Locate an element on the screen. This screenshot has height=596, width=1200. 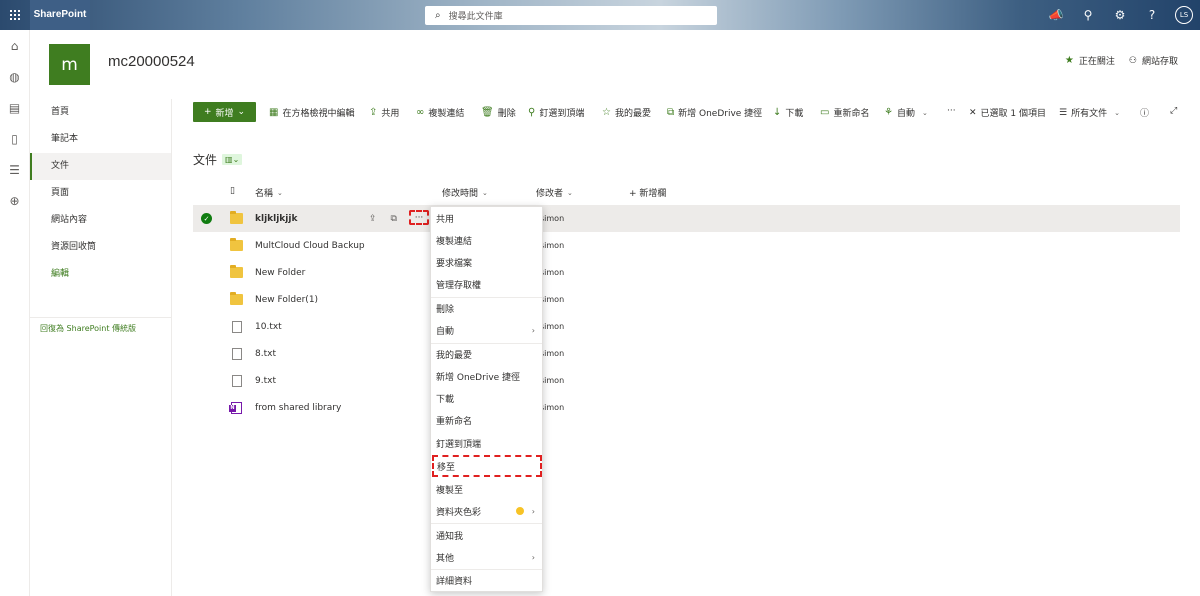
file-name: MultCloud Cloud Backup is located at coordinates (310, 246).